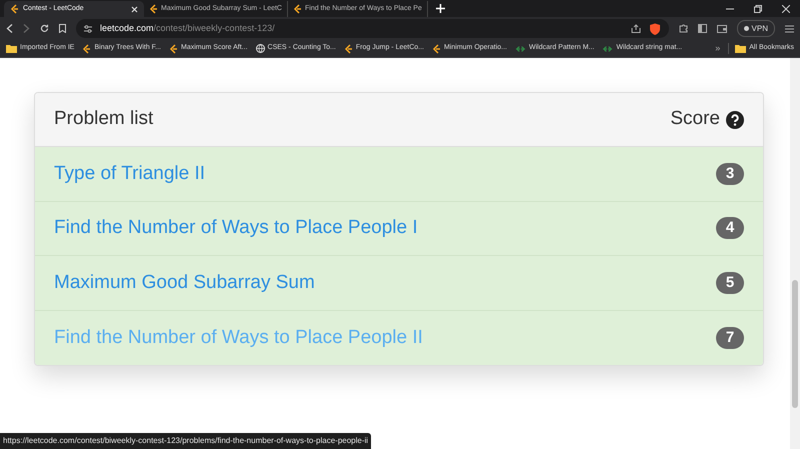 The image size is (800, 449). What do you see at coordinates (44, 28) in the screenshot?
I see `reload-icon` at bounding box center [44, 28].